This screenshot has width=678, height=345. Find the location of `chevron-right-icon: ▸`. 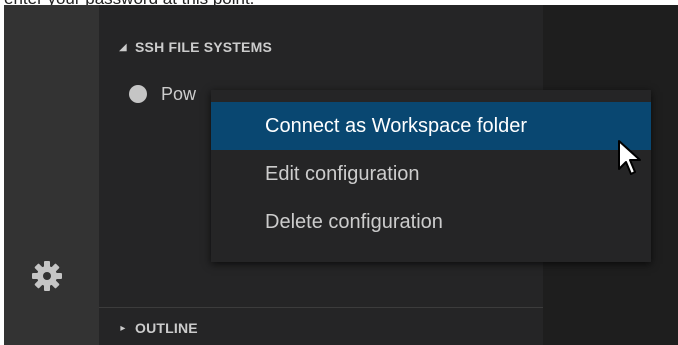

chevron-right-icon: ▸ is located at coordinates (123, 328).